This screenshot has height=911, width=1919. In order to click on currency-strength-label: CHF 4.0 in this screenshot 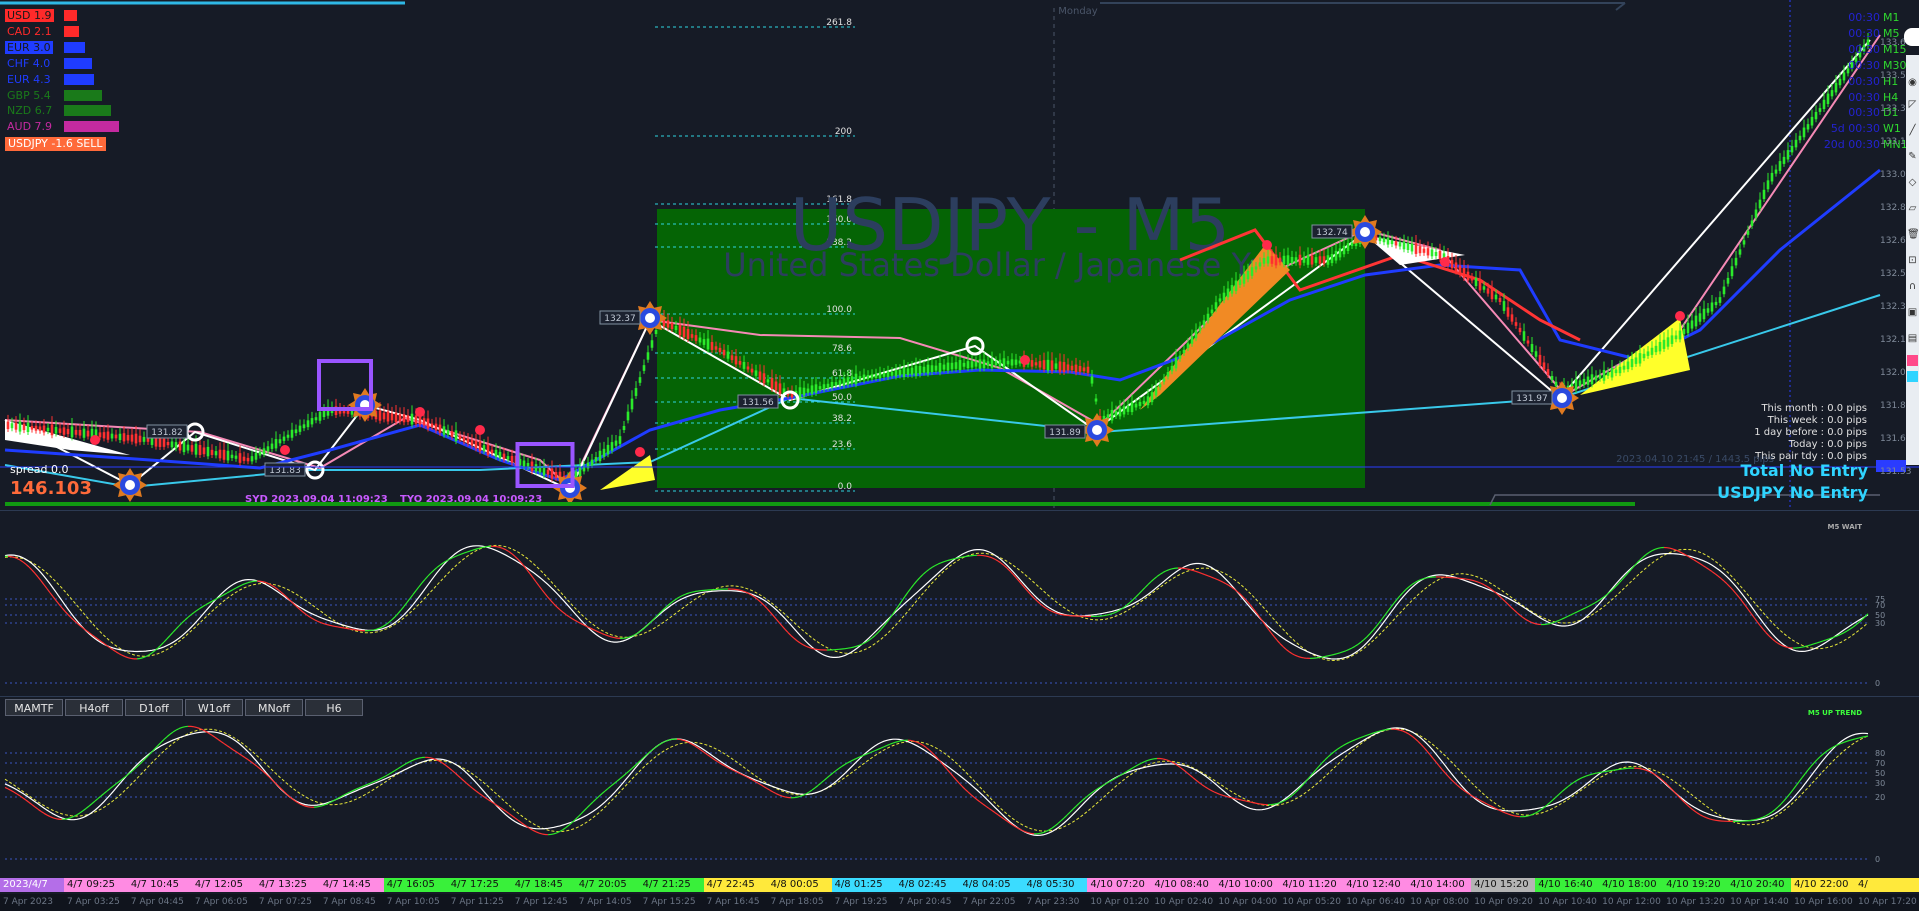, I will do `click(29, 63)`.